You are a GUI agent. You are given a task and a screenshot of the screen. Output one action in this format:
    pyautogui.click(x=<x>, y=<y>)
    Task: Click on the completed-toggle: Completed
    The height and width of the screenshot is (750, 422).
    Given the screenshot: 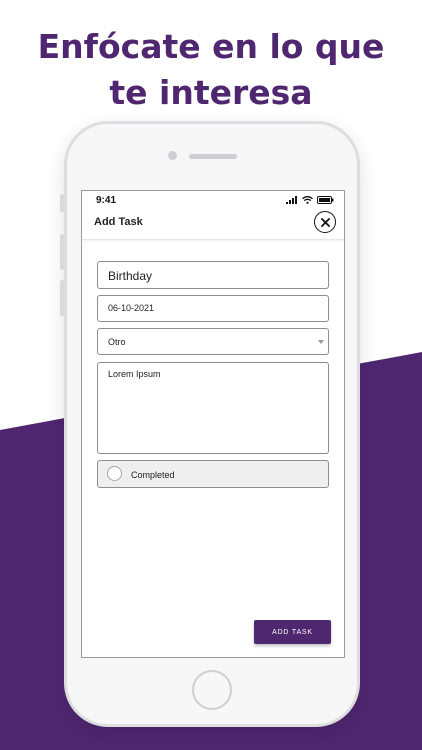 What is the action you would take?
    pyautogui.click(x=213, y=474)
    